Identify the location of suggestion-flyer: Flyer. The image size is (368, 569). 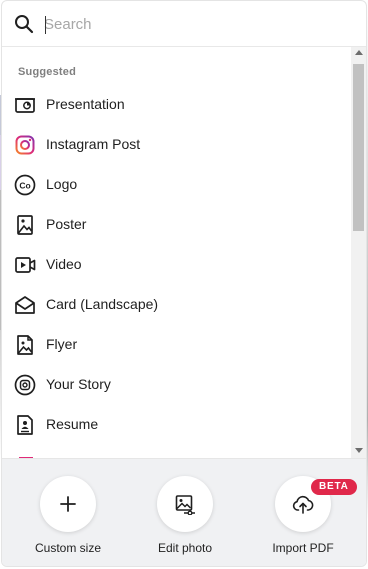
(176, 345).